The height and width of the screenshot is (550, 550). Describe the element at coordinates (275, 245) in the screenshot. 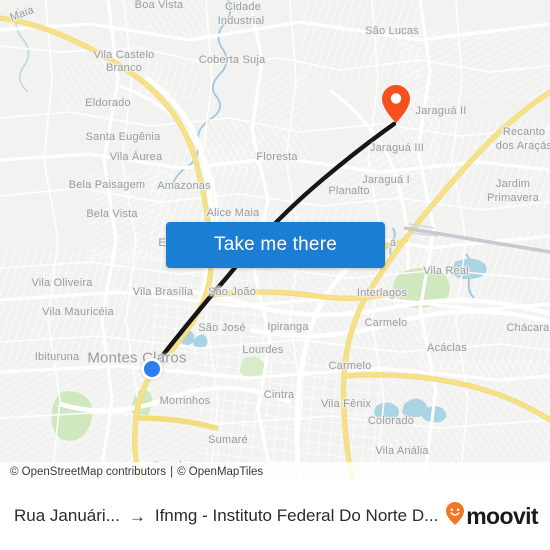

I see `take-me-there-button: Take me there` at that location.